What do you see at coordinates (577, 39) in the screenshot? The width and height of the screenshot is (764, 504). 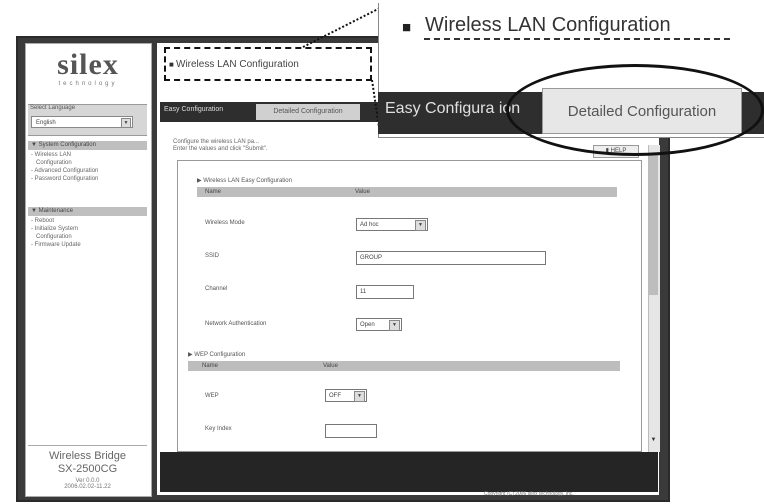 I see `zoom-title-underline` at bounding box center [577, 39].